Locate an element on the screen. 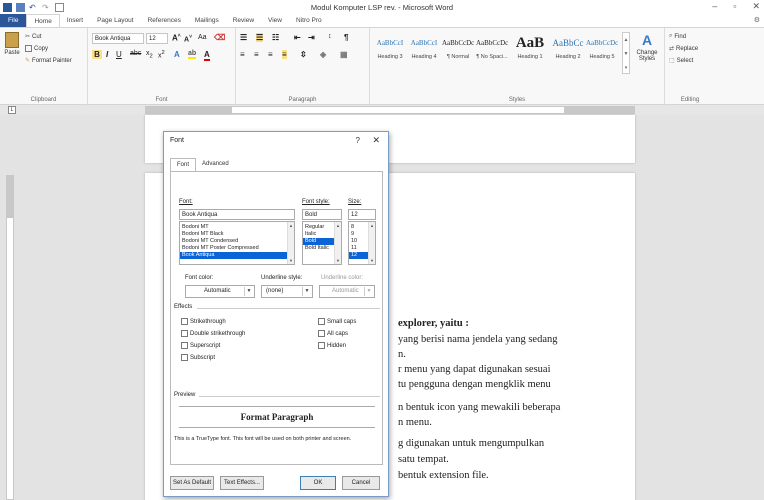 The height and width of the screenshot is (500, 764). replace-button: ⇄ Replace is located at coordinates (683, 49).